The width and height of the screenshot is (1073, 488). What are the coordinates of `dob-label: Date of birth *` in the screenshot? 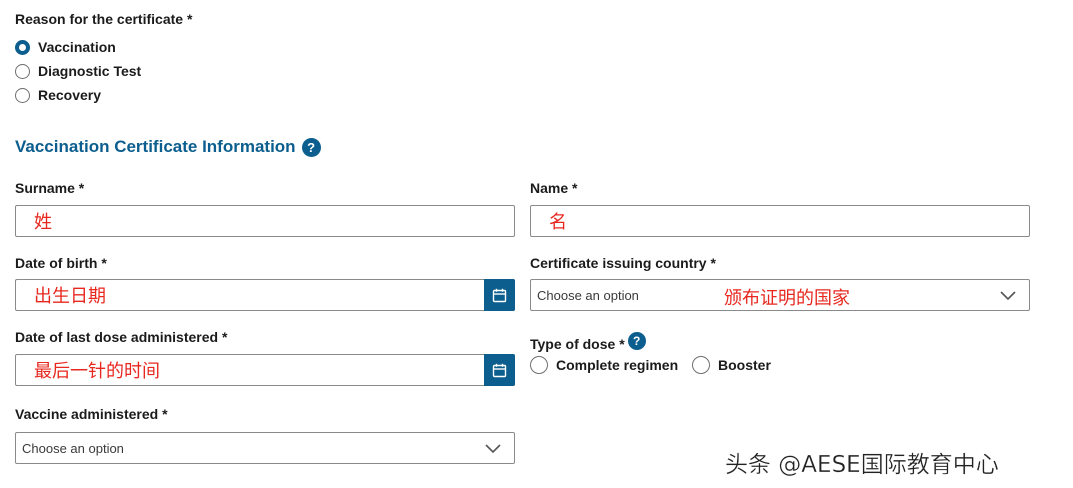 It's located at (61, 263).